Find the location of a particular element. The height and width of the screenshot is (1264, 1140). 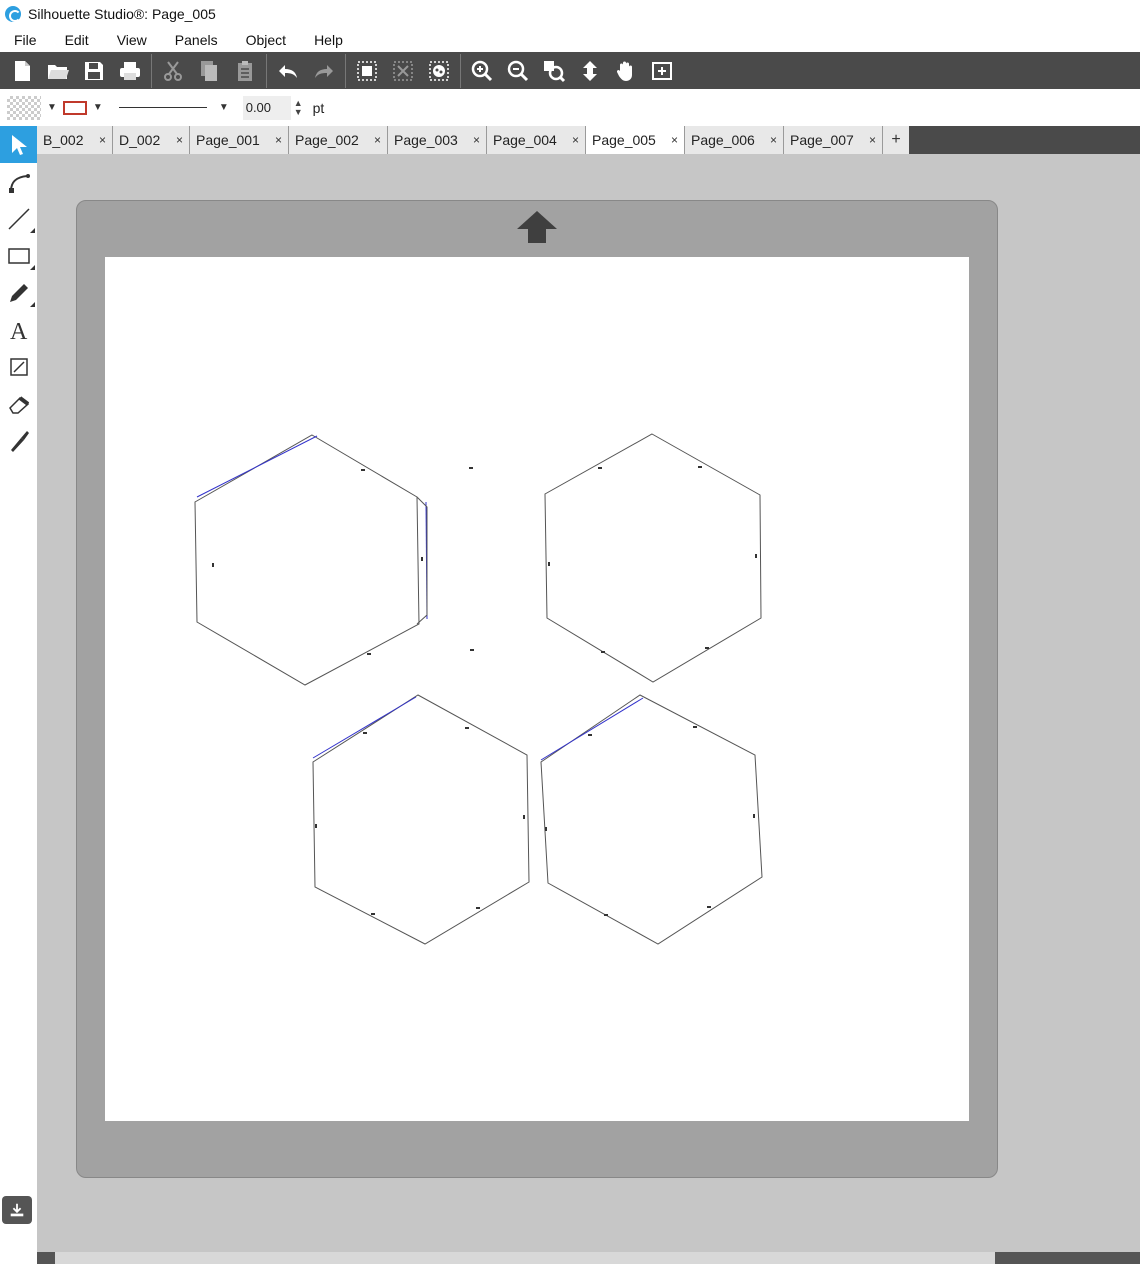

line-width-field: 0.00 is located at coordinates (266, 107).